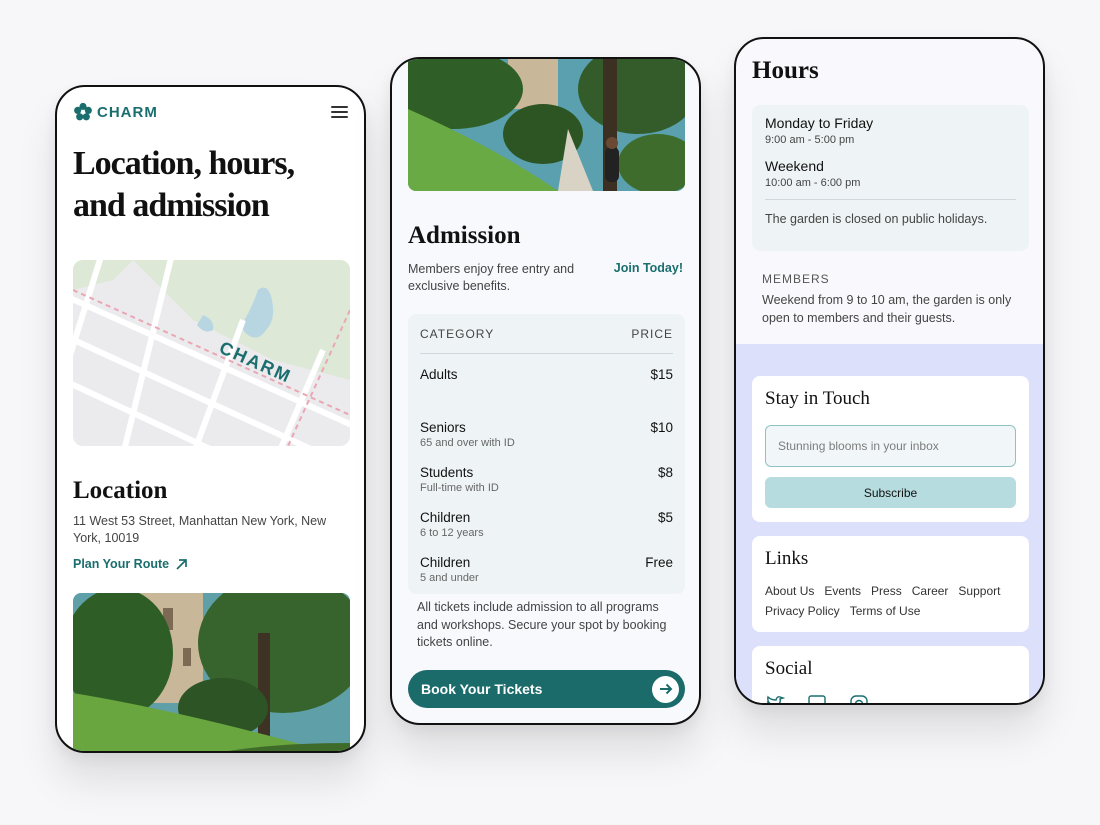 The height and width of the screenshot is (825, 1100). I want to click on location-map: CHARM, so click(211, 353).